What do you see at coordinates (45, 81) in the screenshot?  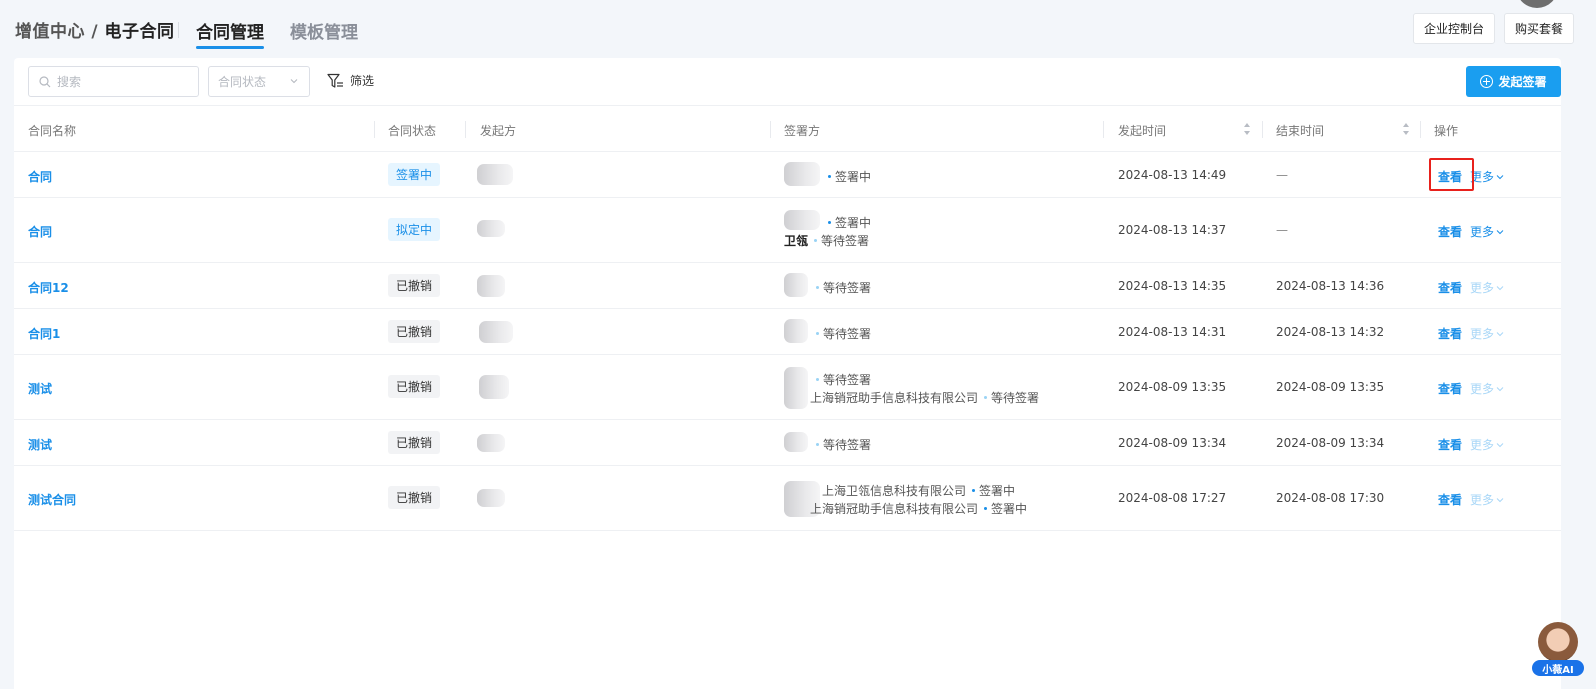 I see `search-icon` at bounding box center [45, 81].